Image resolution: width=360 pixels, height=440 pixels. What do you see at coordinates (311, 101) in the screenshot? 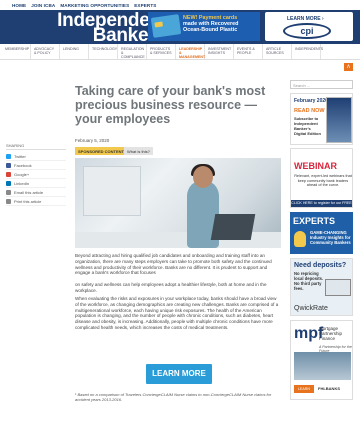
I see `magazine-issue: February 2020` at bounding box center [311, 101].